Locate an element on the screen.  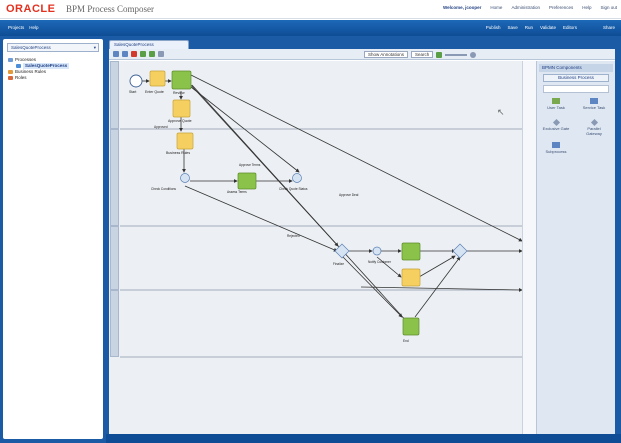
start-event is located at coordinates (136, 81).